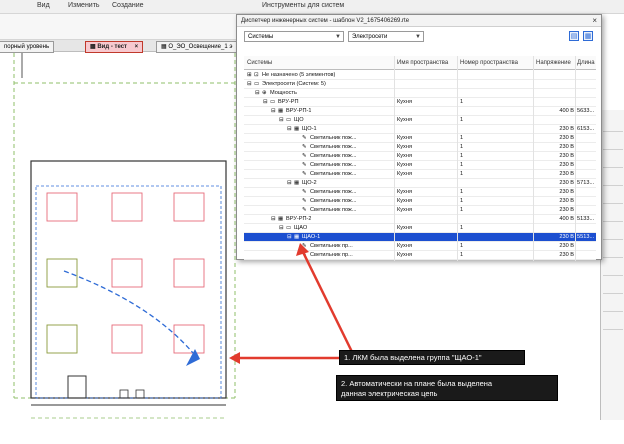 This screenshot has height=444, width=624. What do you see at coordinates (413, 357) in the screenshot?
I see `callout-text: 1. ЛКМ была выделена группа "ЩАО-1"` at bounding box center [413, 357].